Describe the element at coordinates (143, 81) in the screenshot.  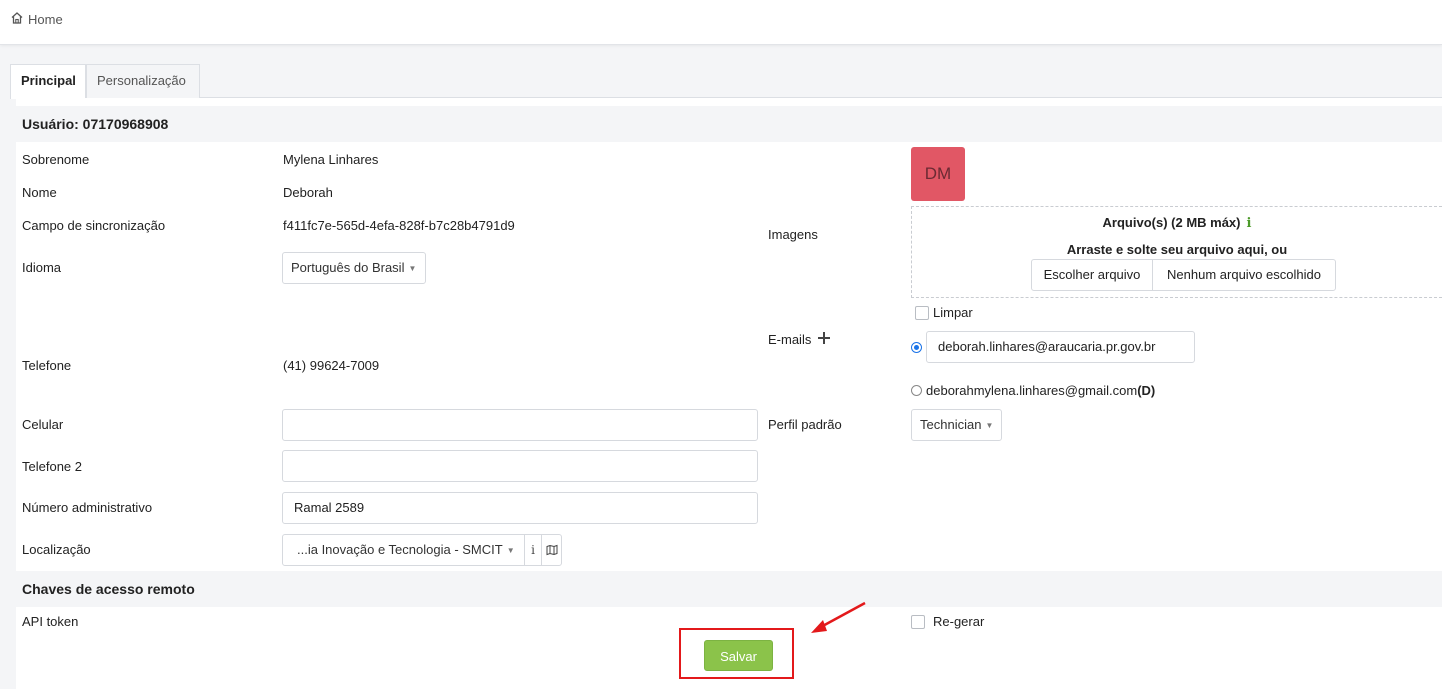
I see `tab-personalizacao: Personalização` at that location.